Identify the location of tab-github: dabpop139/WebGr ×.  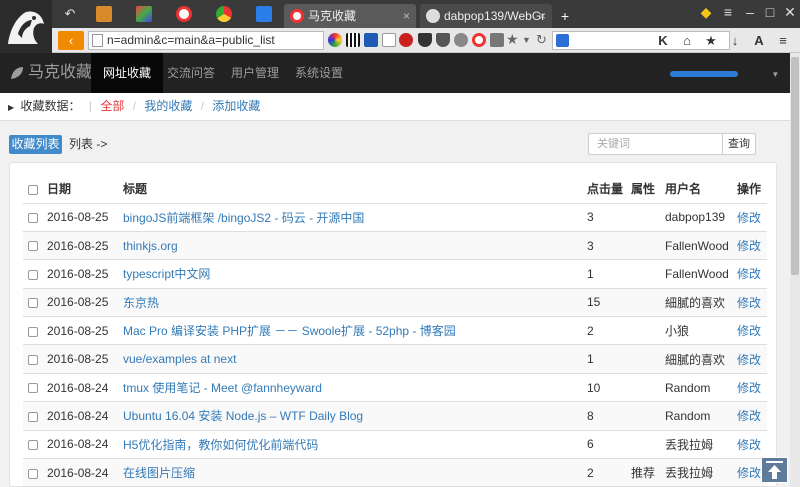
(486, 16).